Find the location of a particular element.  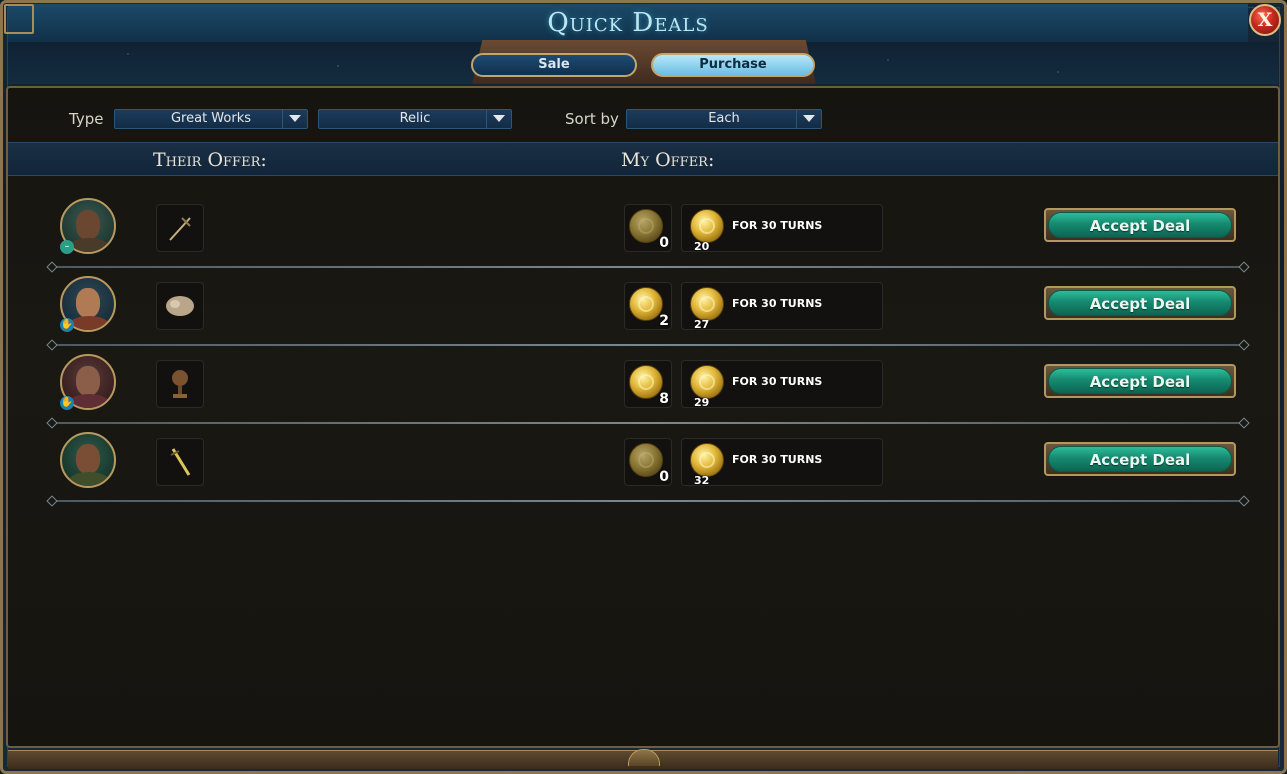

sort-dropdown: Each is located at coordinates (724, 119).